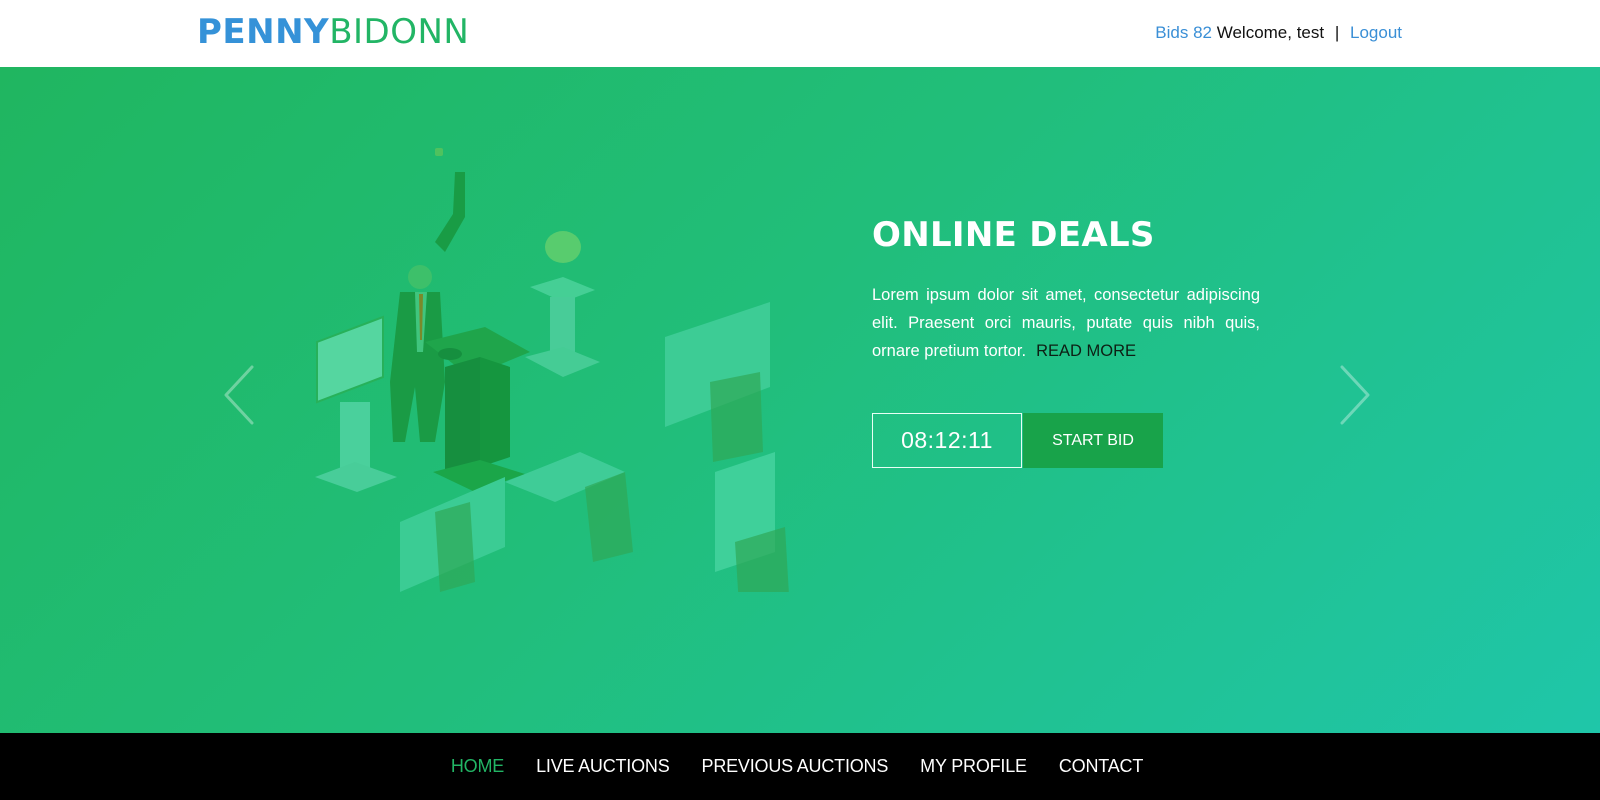 The height and width of the screenshot is (800, 1600). Describe the element at coordinates (1183, 32) in the screenshot. I see `bids-count-link: Bids 82` at that location.